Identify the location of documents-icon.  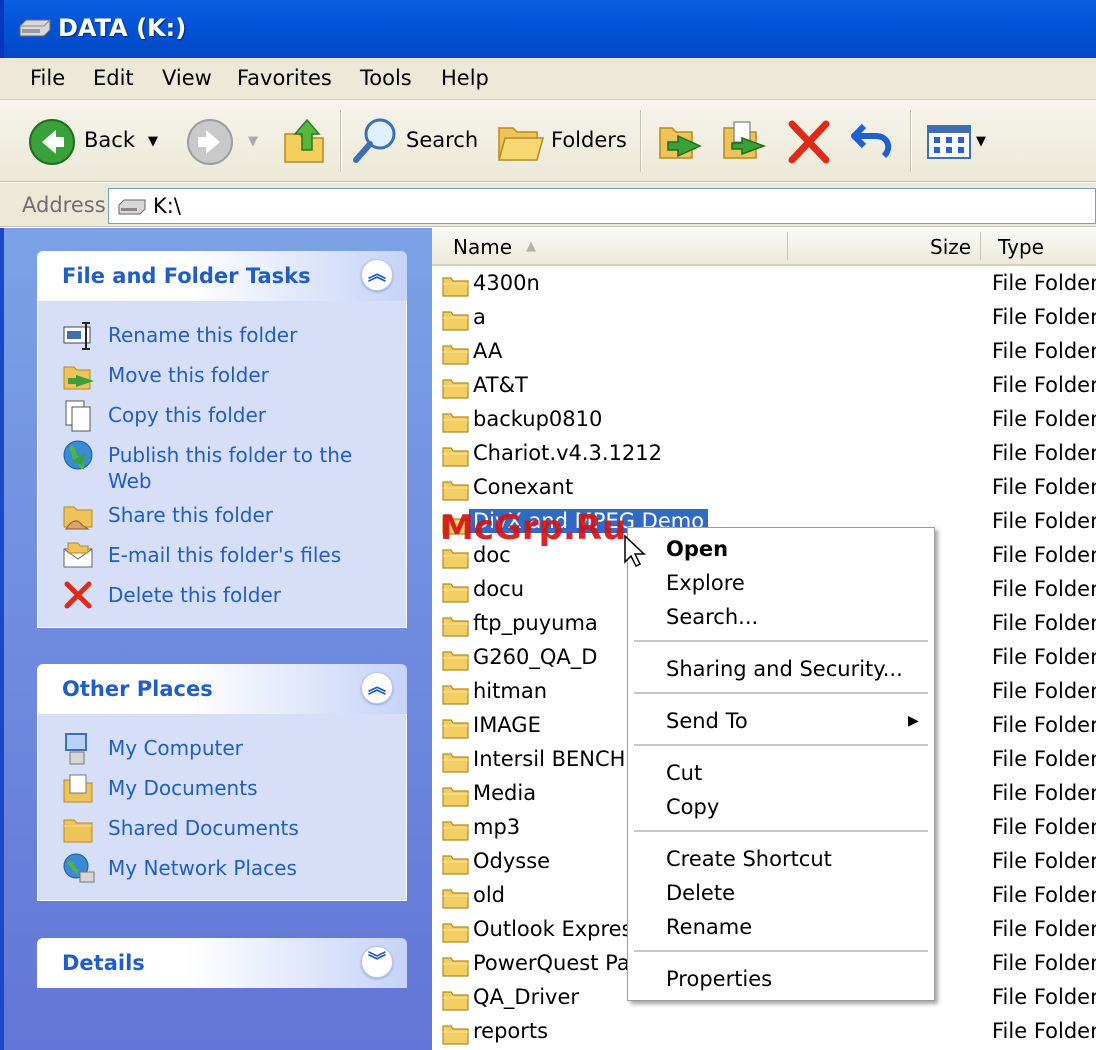
(78, 788).